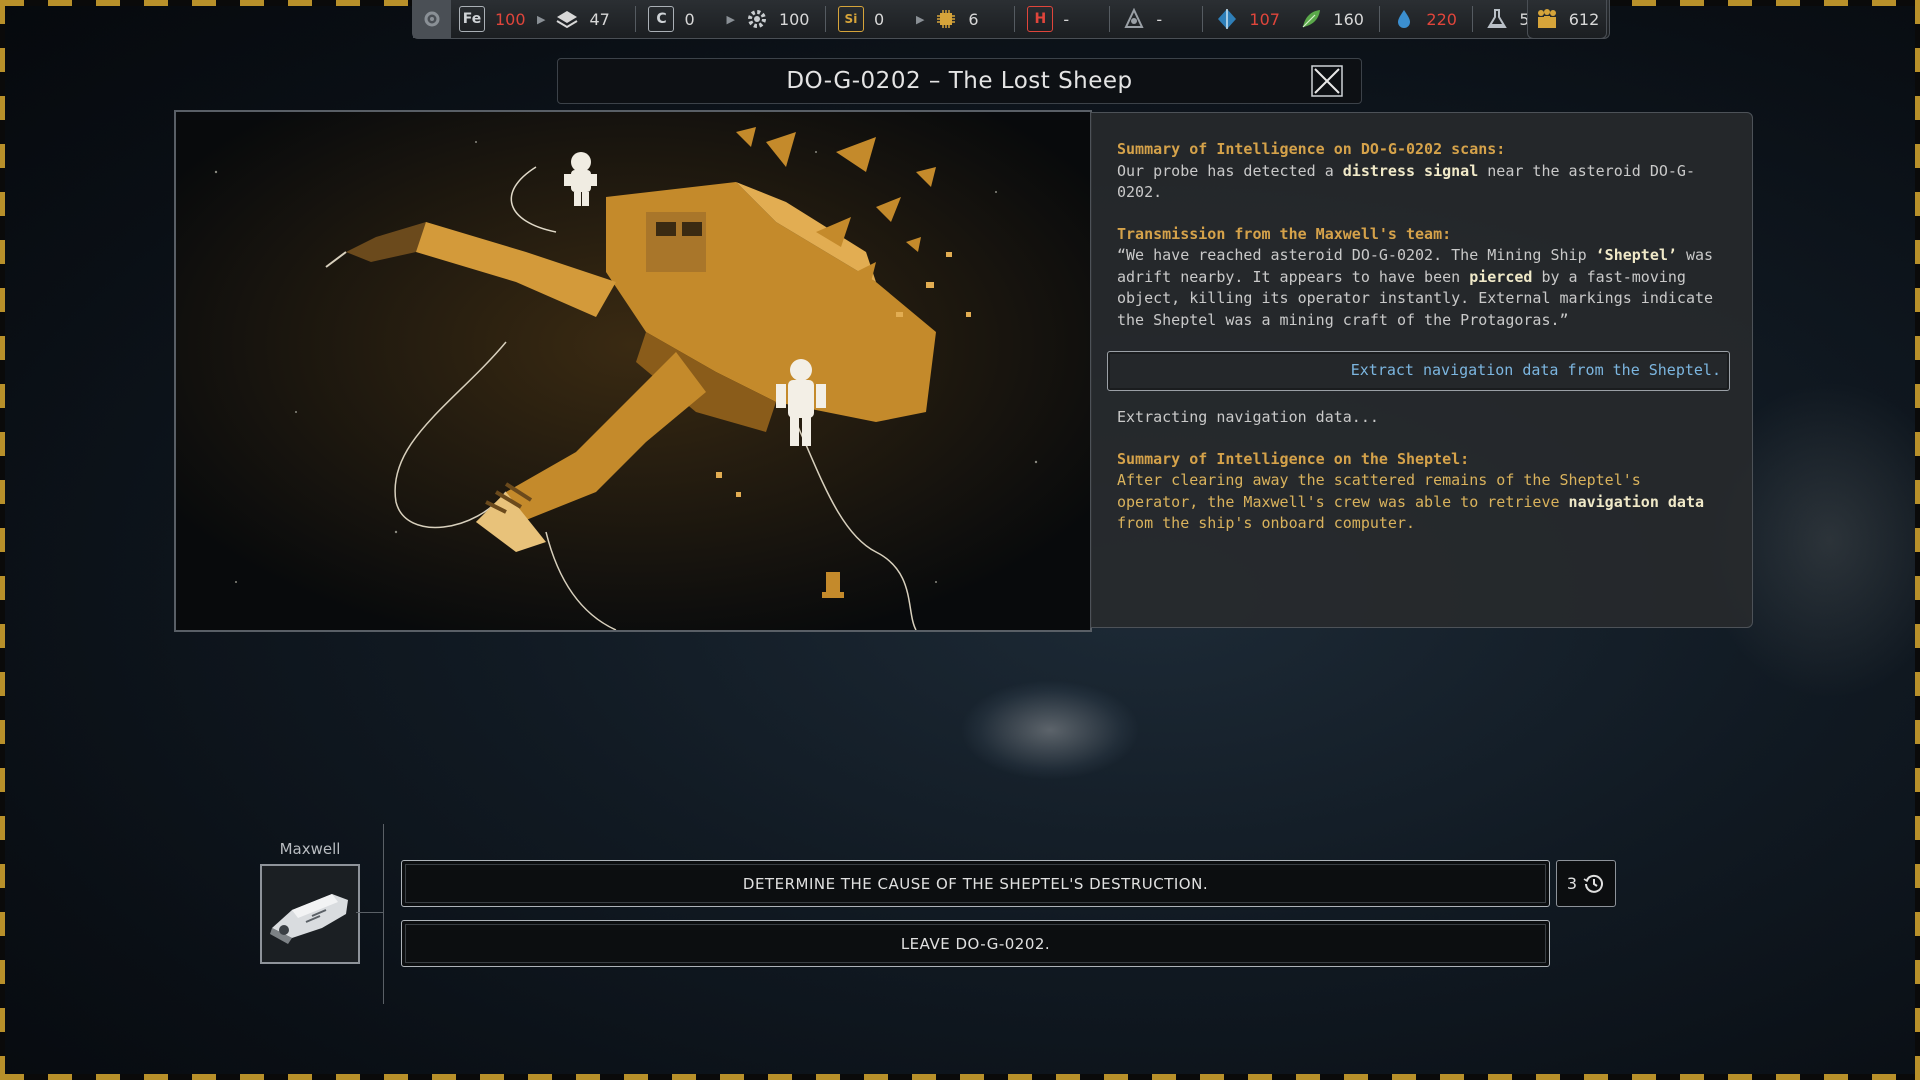 This screenshot has height=1080, width=1920. What do you see at coordinates (1410, 170) in the screenshot?
I see `highlight-distress-signal: distress signal` at bounding box center [1410, 170].